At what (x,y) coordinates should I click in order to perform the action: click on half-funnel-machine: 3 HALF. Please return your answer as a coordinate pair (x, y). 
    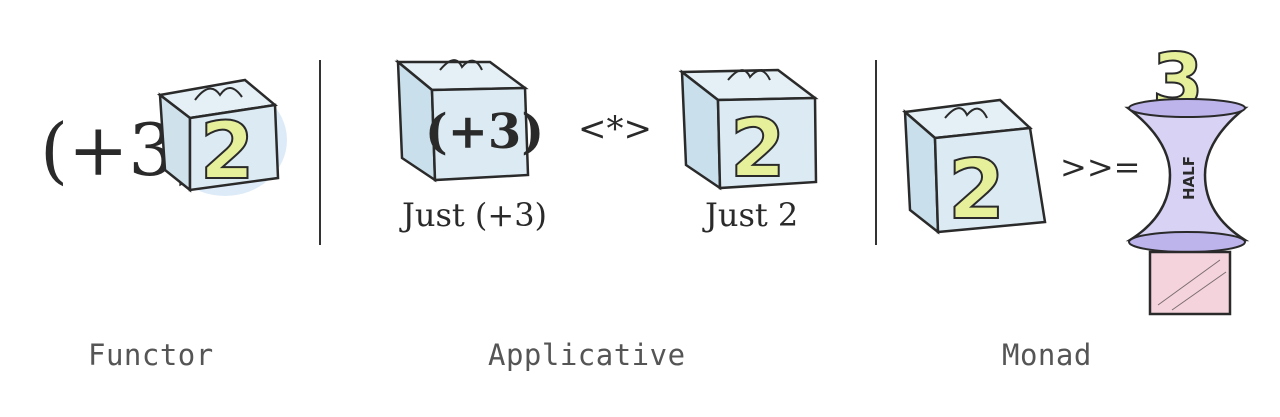
    Looking at the image, I should click on (1187, 176).